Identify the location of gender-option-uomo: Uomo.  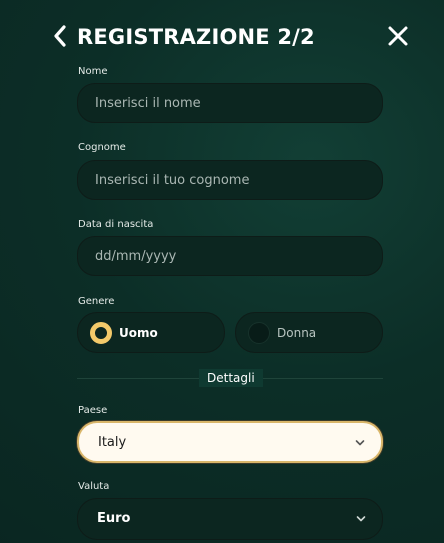
(151, 332).